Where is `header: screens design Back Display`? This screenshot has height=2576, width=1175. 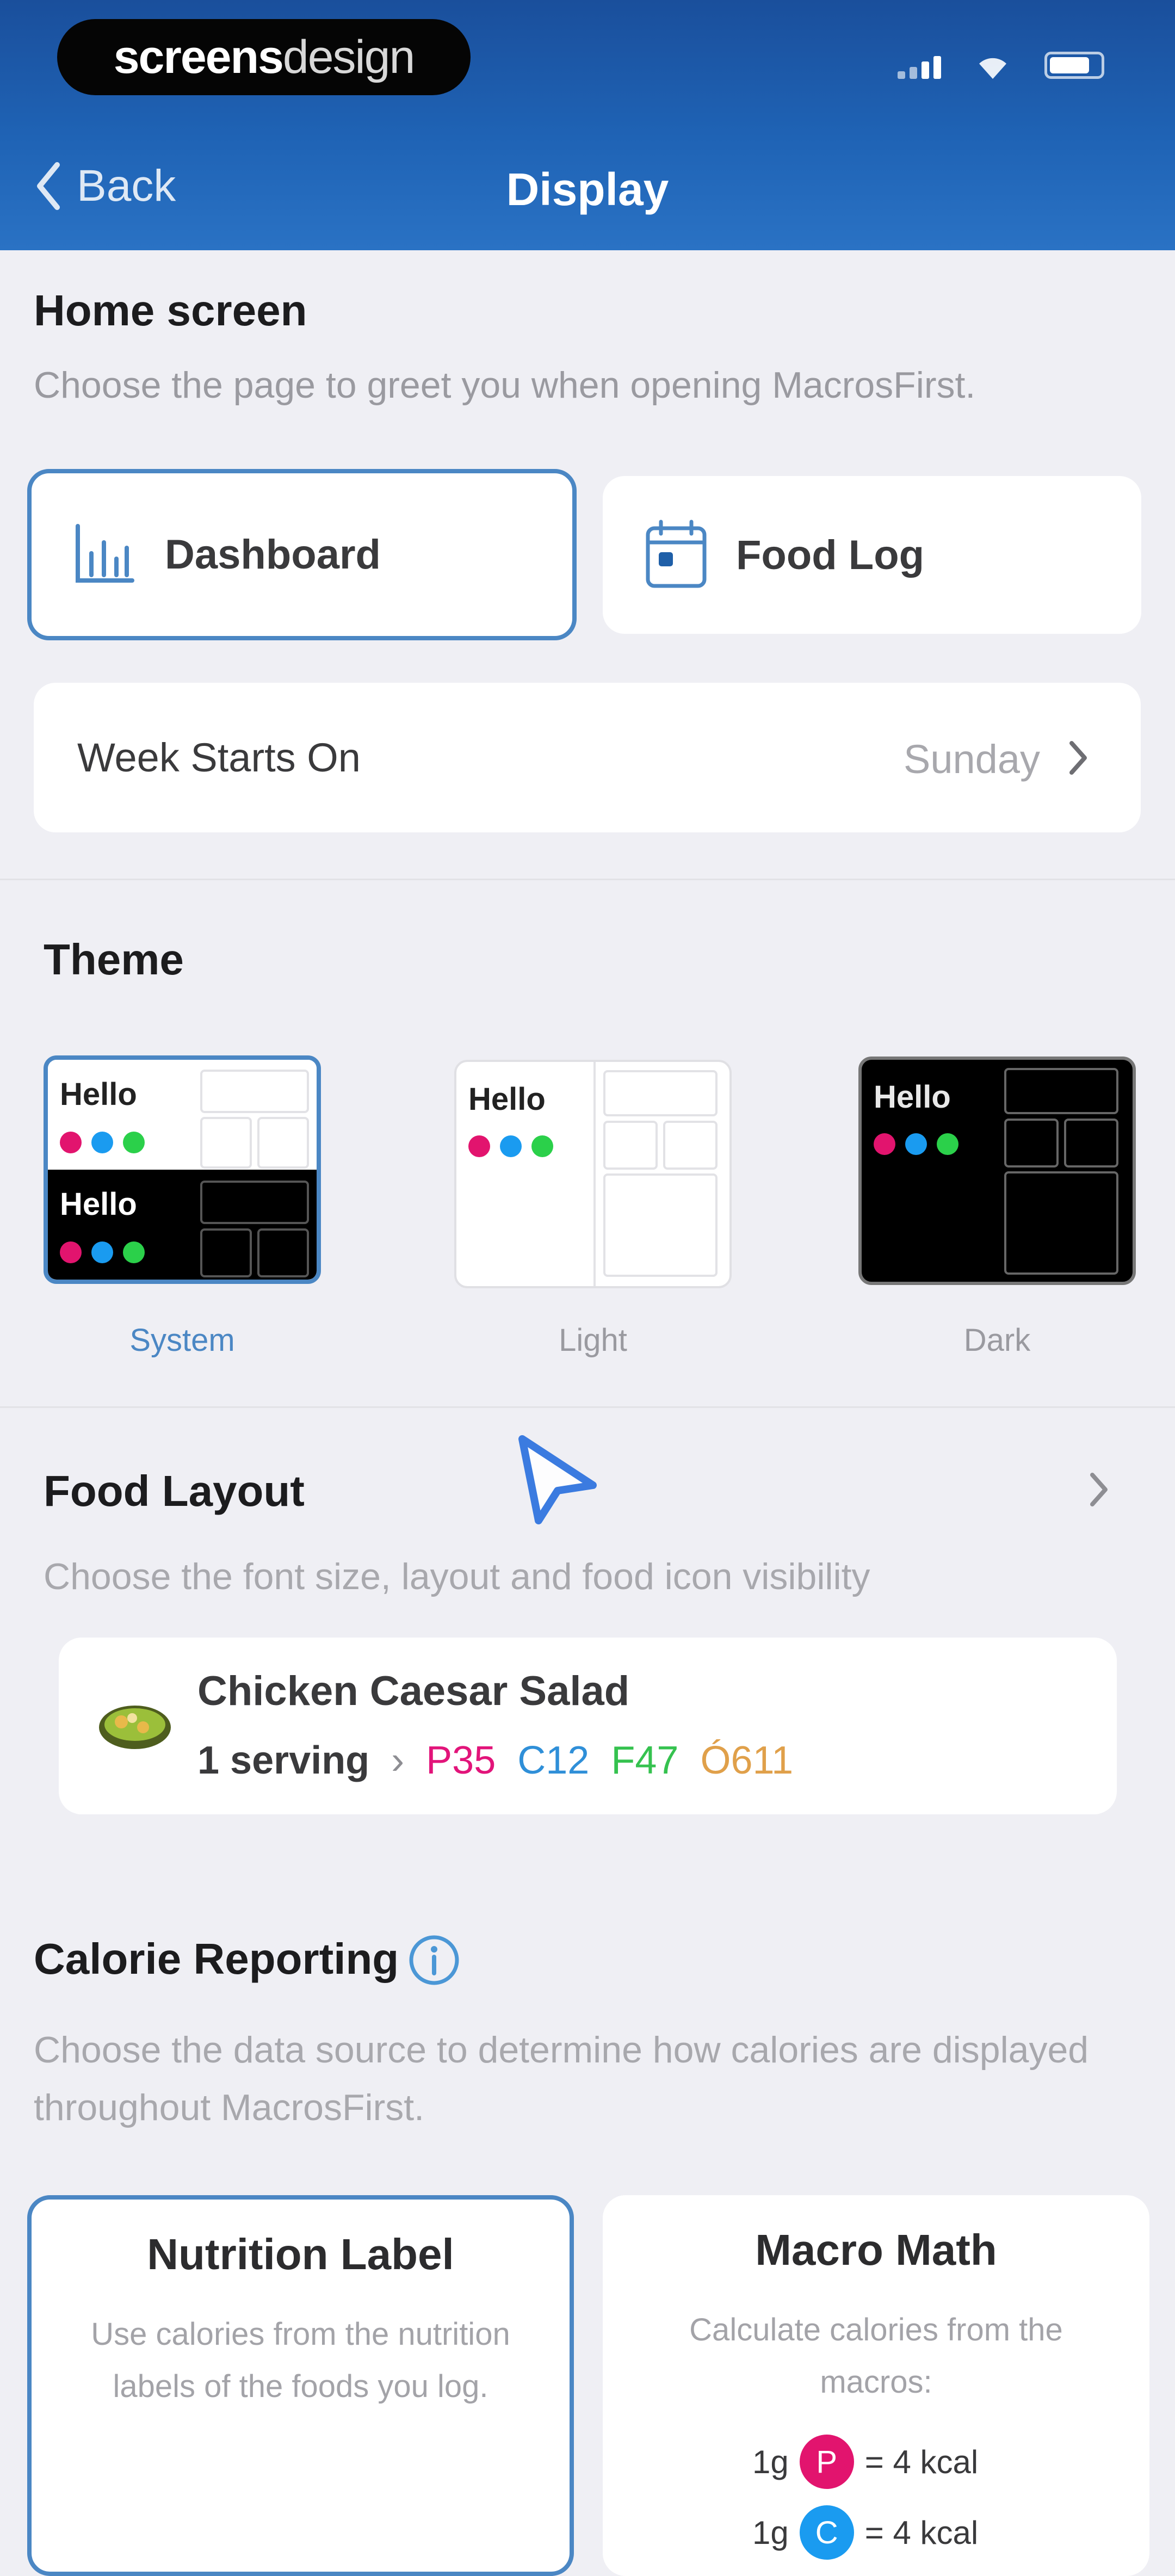 header: screens design Back Display is located at coordinates (587, 125).